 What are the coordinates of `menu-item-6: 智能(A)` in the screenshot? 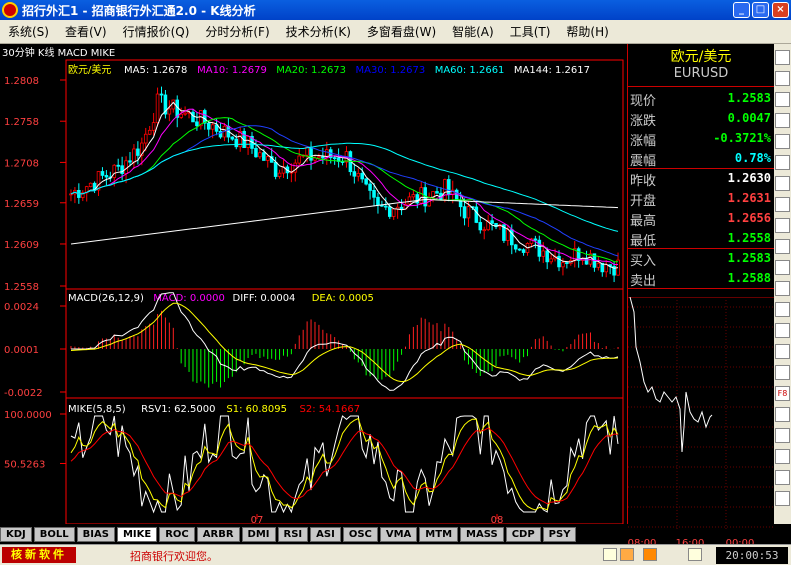 It's located at (473, 31).